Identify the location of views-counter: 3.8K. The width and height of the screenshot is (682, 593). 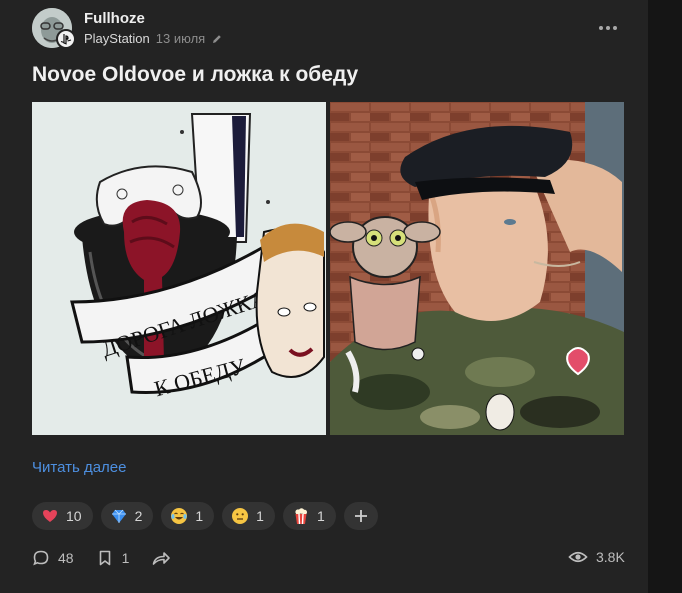
(596, 557).